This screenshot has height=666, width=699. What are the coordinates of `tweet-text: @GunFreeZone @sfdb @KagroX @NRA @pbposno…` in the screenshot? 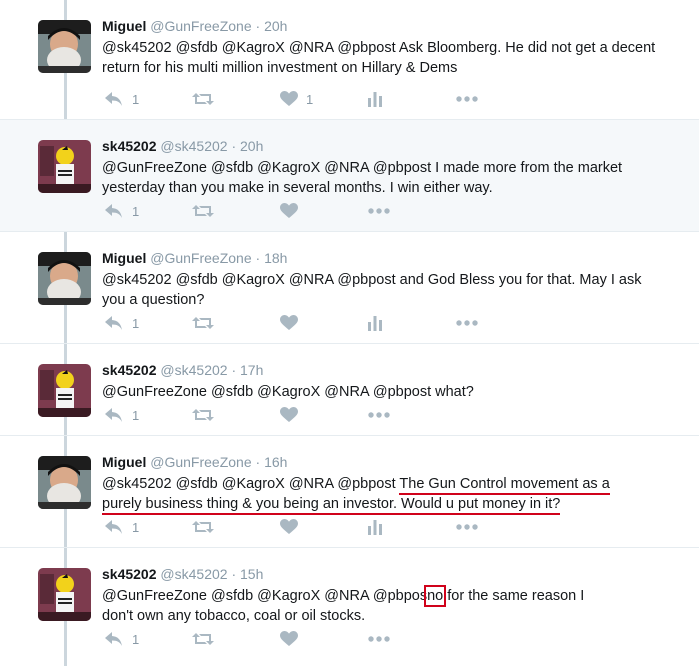 It's located at (382, 605).